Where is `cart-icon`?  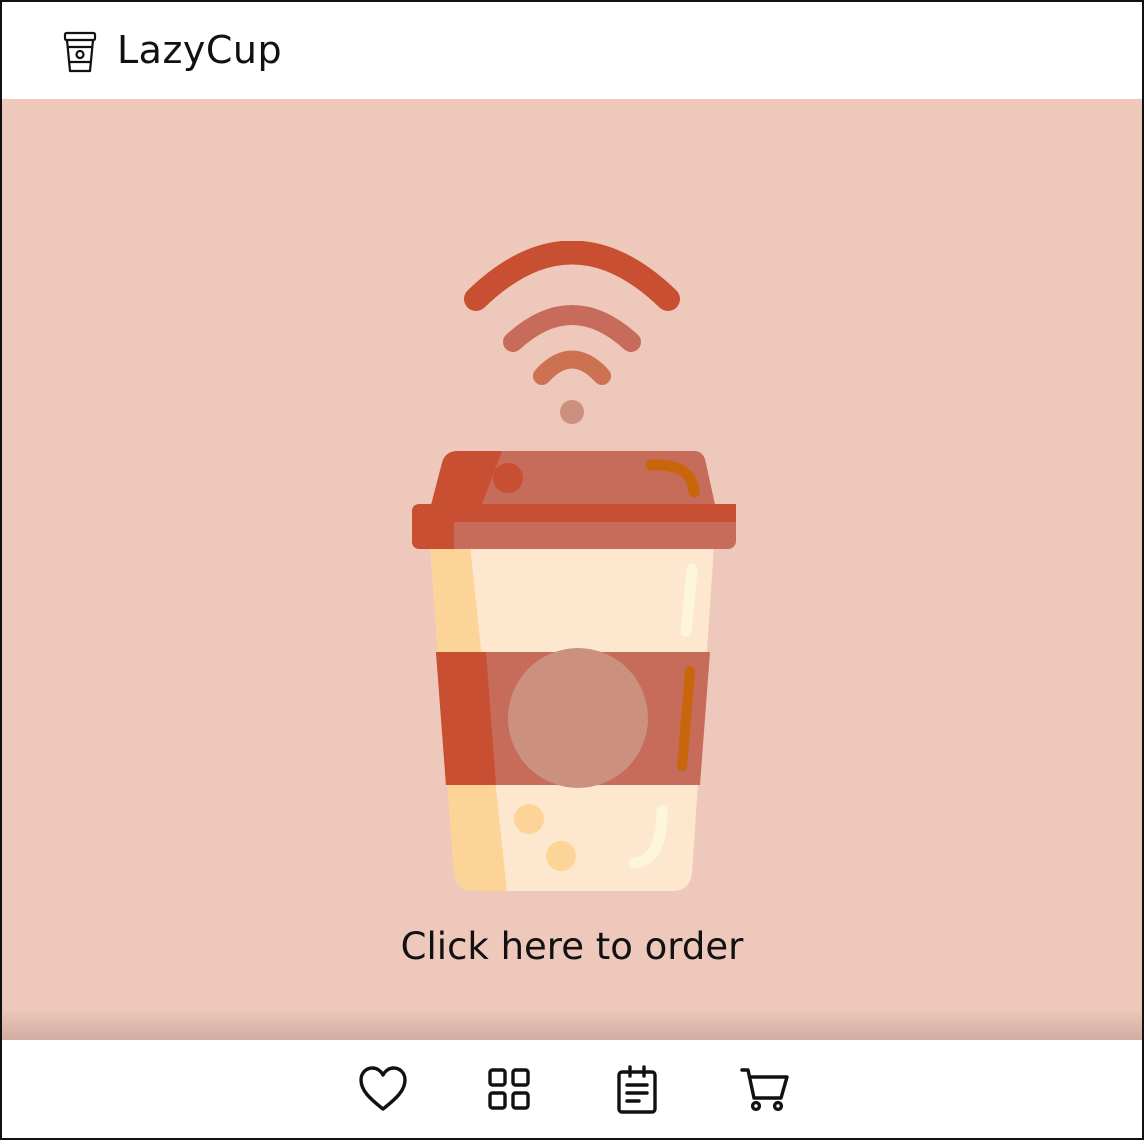 cart-icon is located at coordinates (764, 1090).